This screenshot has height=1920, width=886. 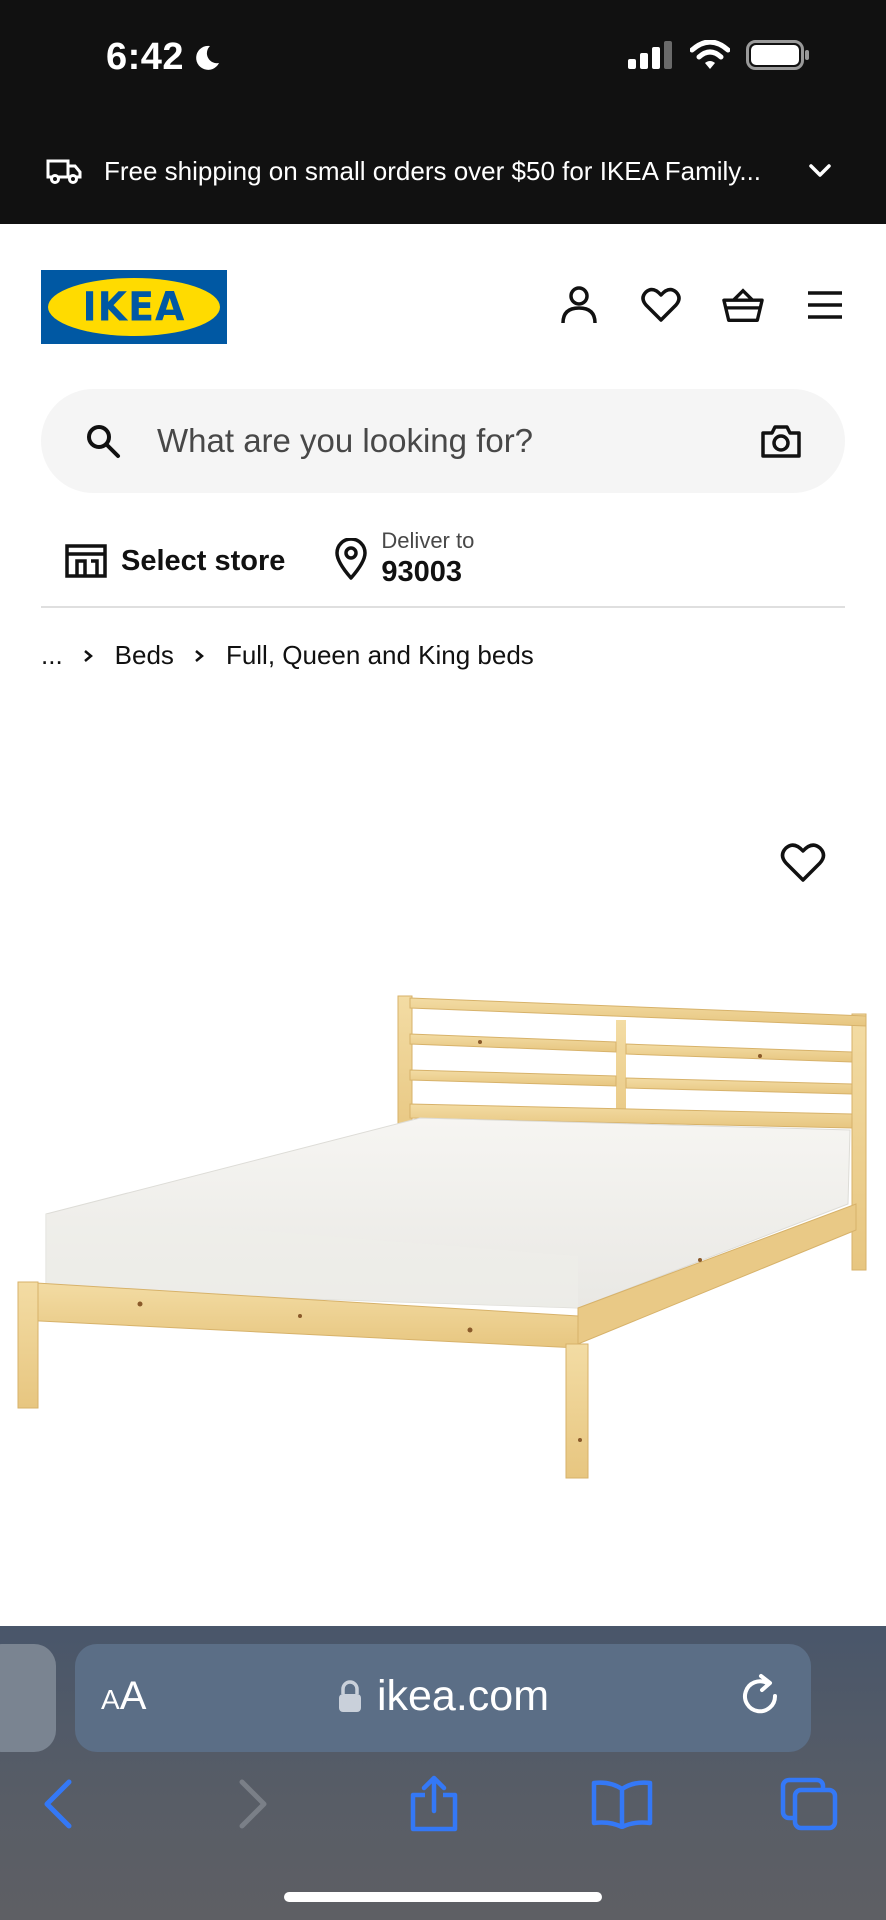 What do you see at coordinates (203, 561) in the screenshot?
I see `select-store-label: Select store` at bounding box center [203, 561].